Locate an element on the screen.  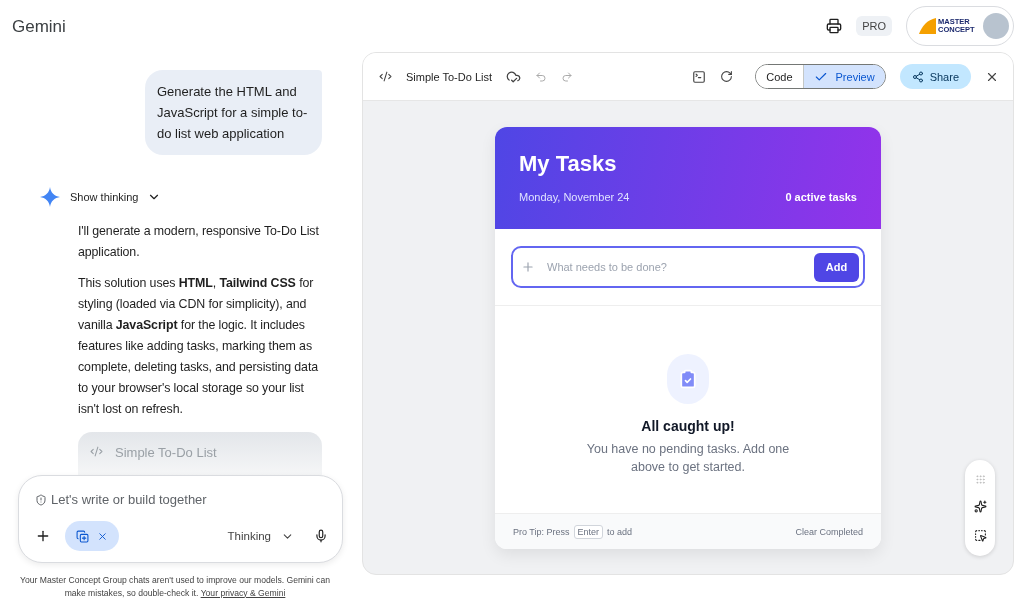
clear-completed-button: Clear Completed is located at coordinates (829, 531).